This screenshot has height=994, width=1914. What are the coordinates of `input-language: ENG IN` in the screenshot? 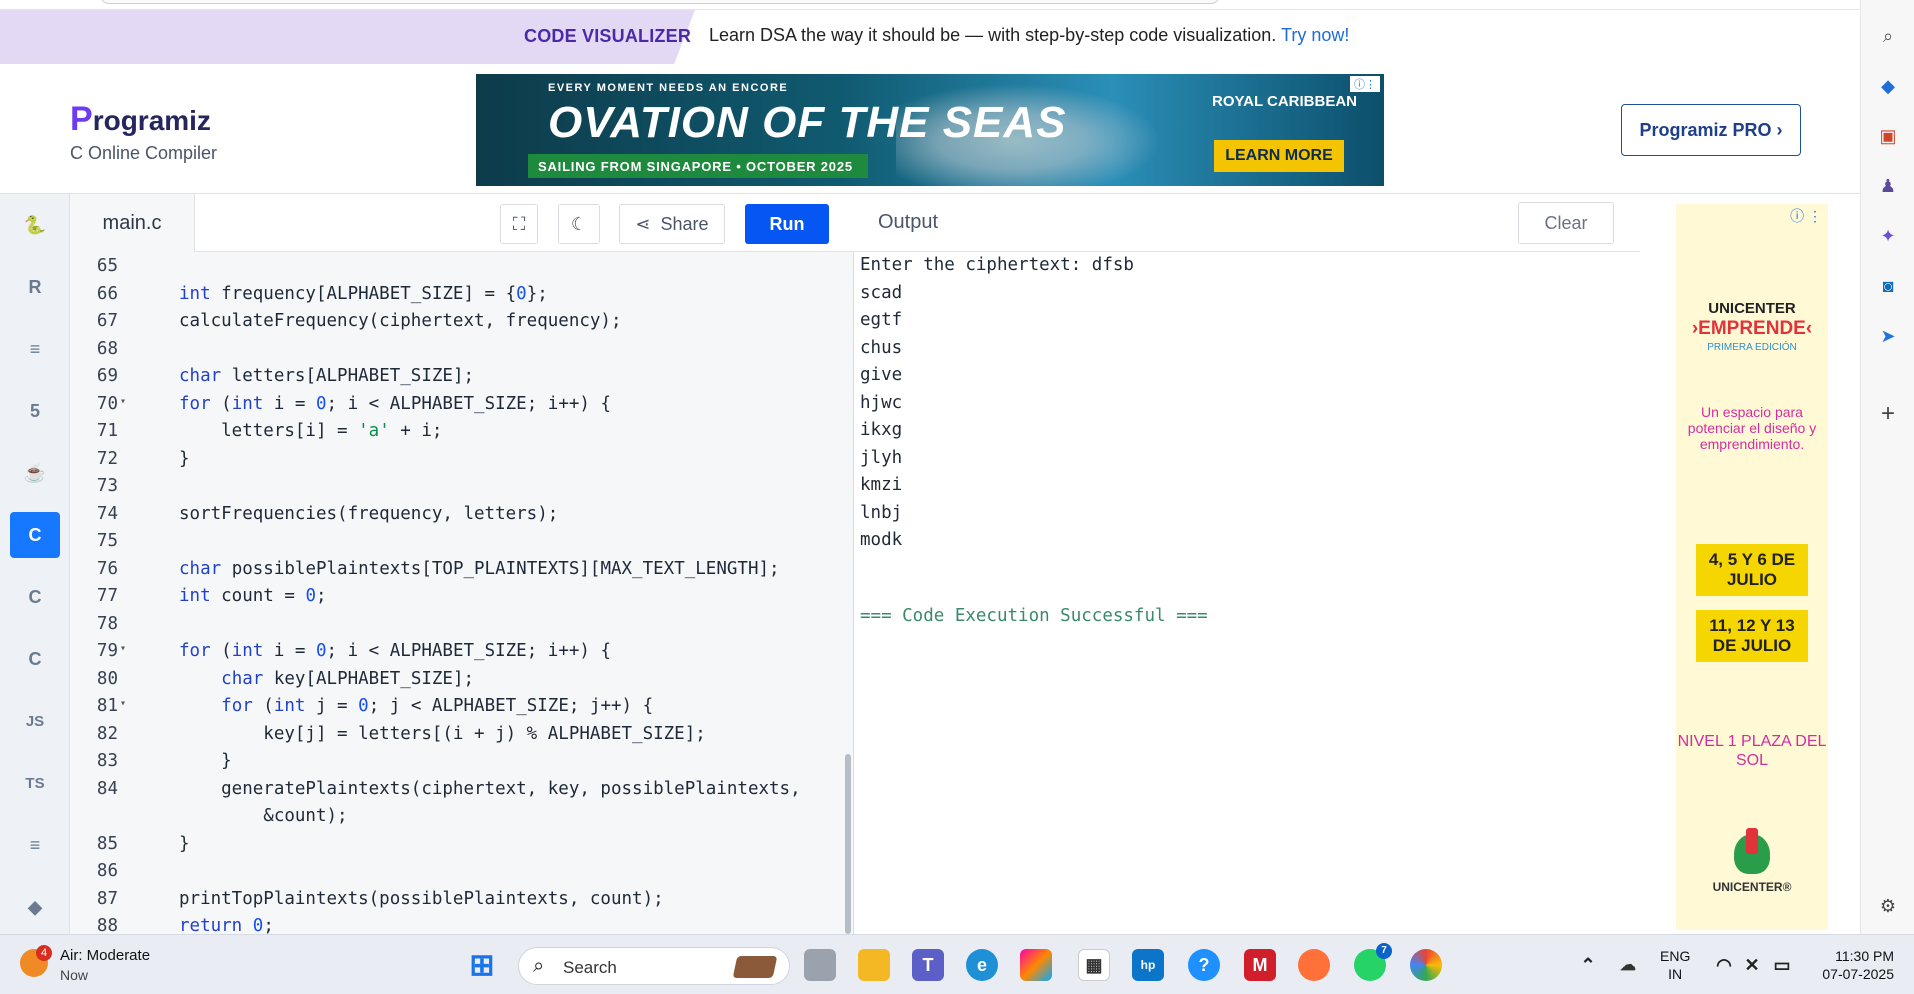 It's located at (1675, 965).